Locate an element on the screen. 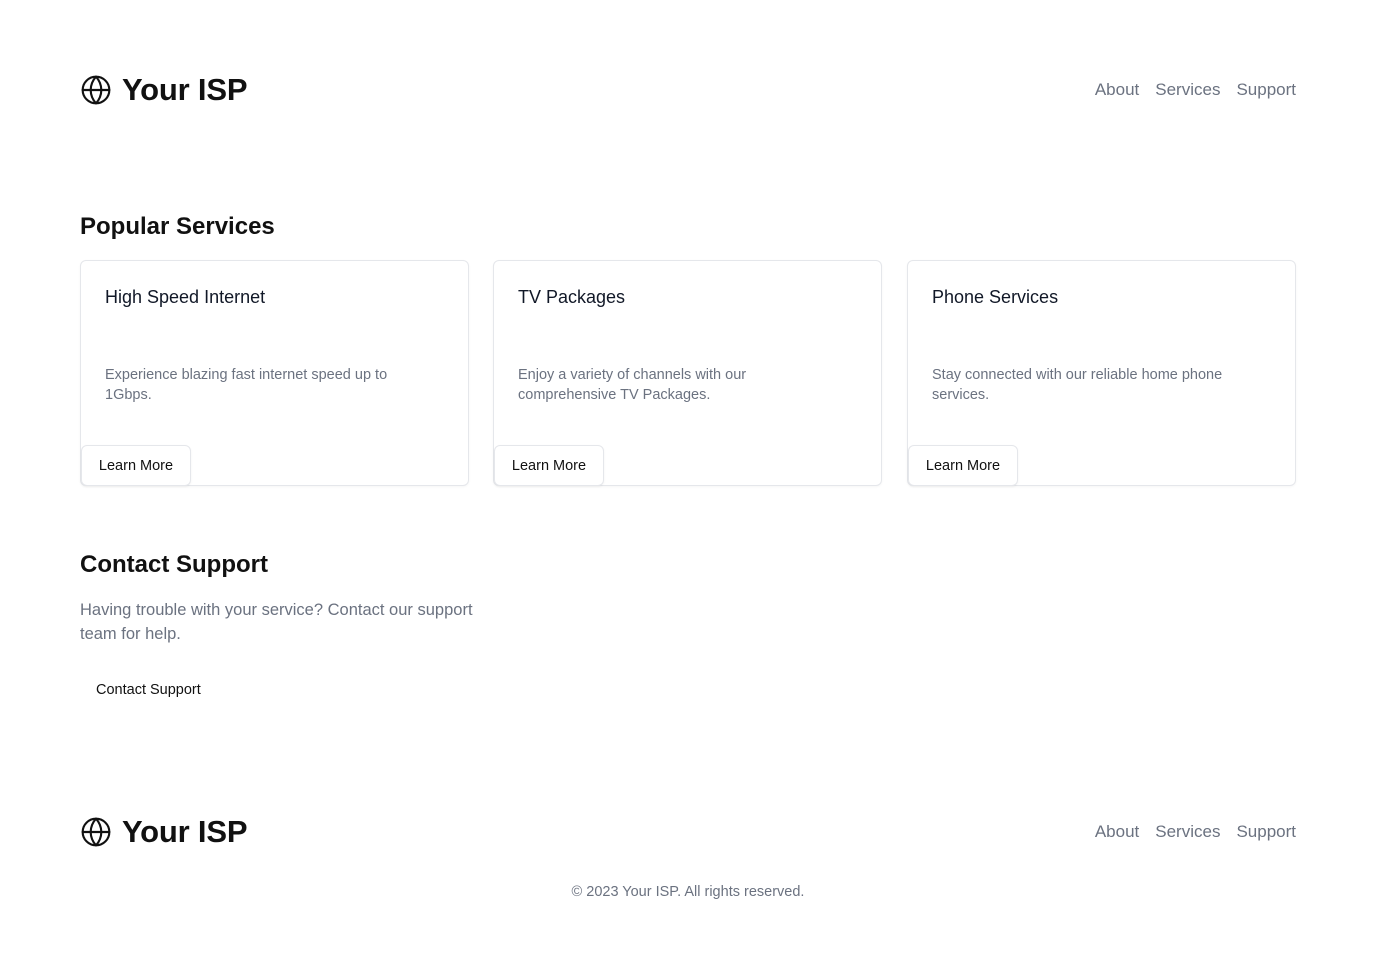  card-title: High Speed Internet is located at coordinates (185, 297).